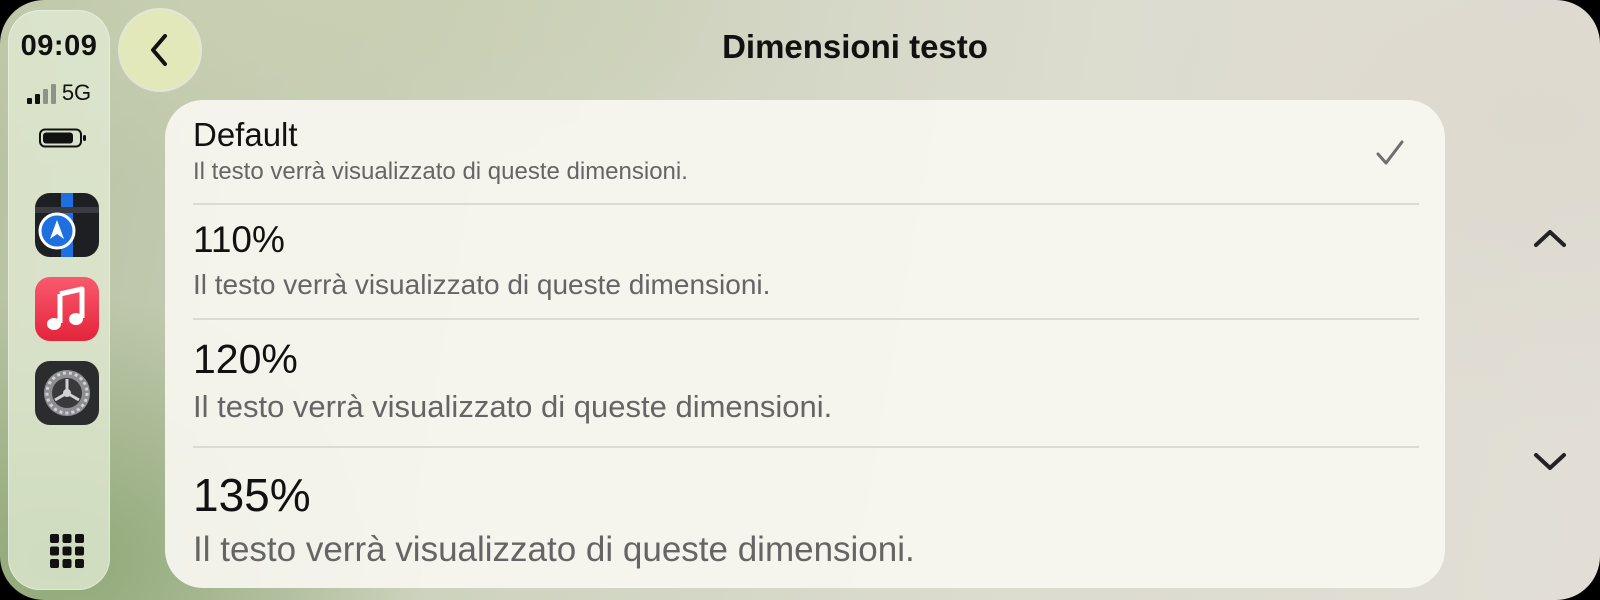 The height and width of the screenshot is (600, 1600). I want to click on music-icon, so click(67, 309).